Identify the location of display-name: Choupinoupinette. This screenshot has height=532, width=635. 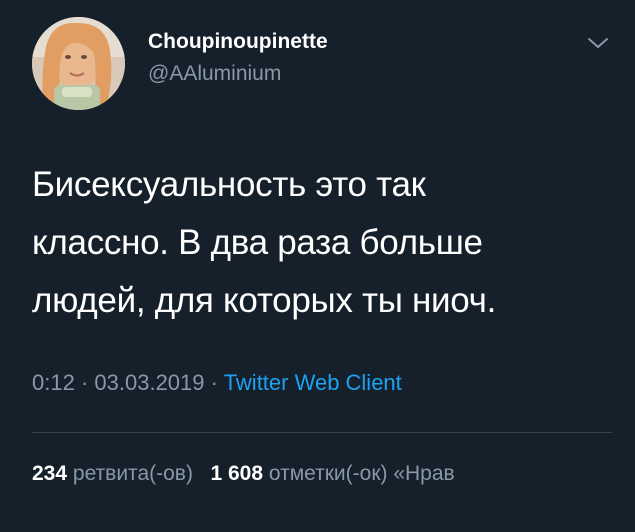
(238, 42).